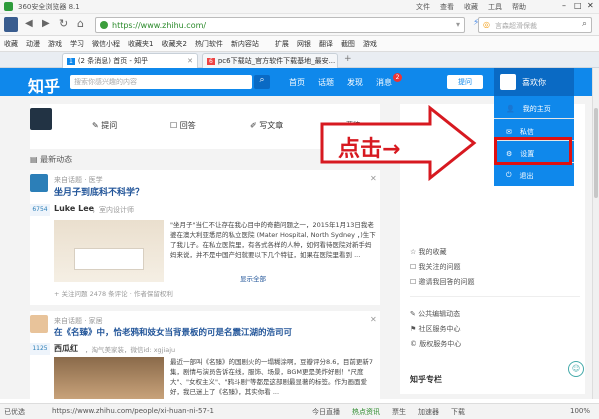  What do you see at coordinates (428, 252) in the screenshot?
I see `sidebar-favorites: ☆ 我的收藏` at bounding box center [428, 252].